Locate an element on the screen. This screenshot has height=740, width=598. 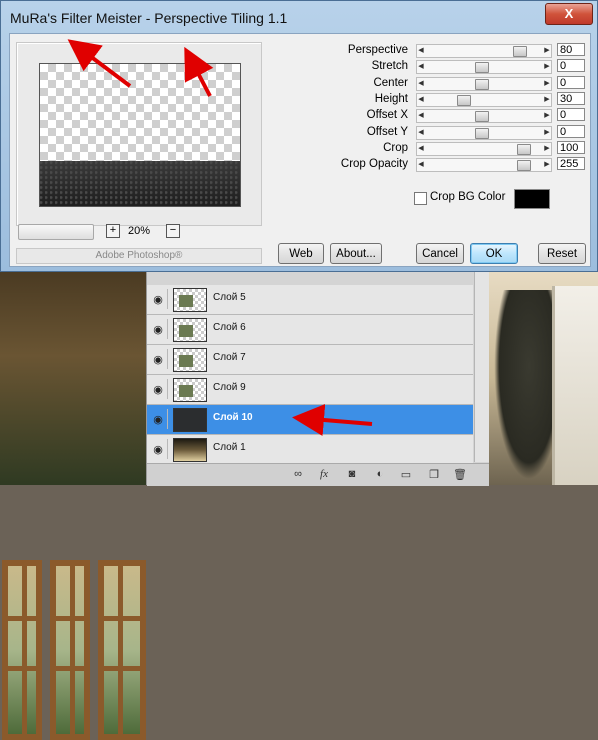
param-row: Offset Y ◀ ▶ 0 is located at coordinates (428, 132).